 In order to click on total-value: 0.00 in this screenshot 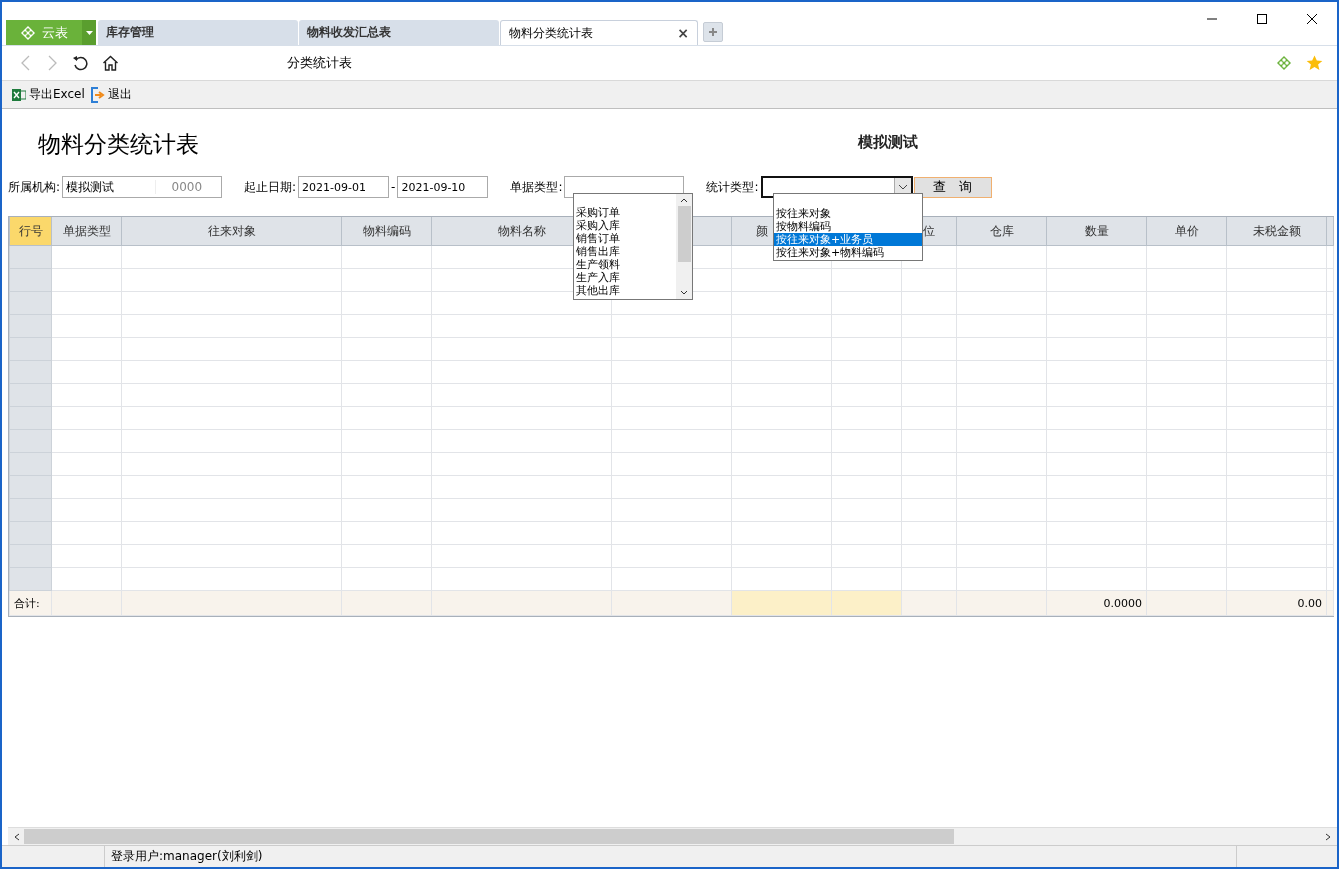, I will do `click(1309, 603)`.